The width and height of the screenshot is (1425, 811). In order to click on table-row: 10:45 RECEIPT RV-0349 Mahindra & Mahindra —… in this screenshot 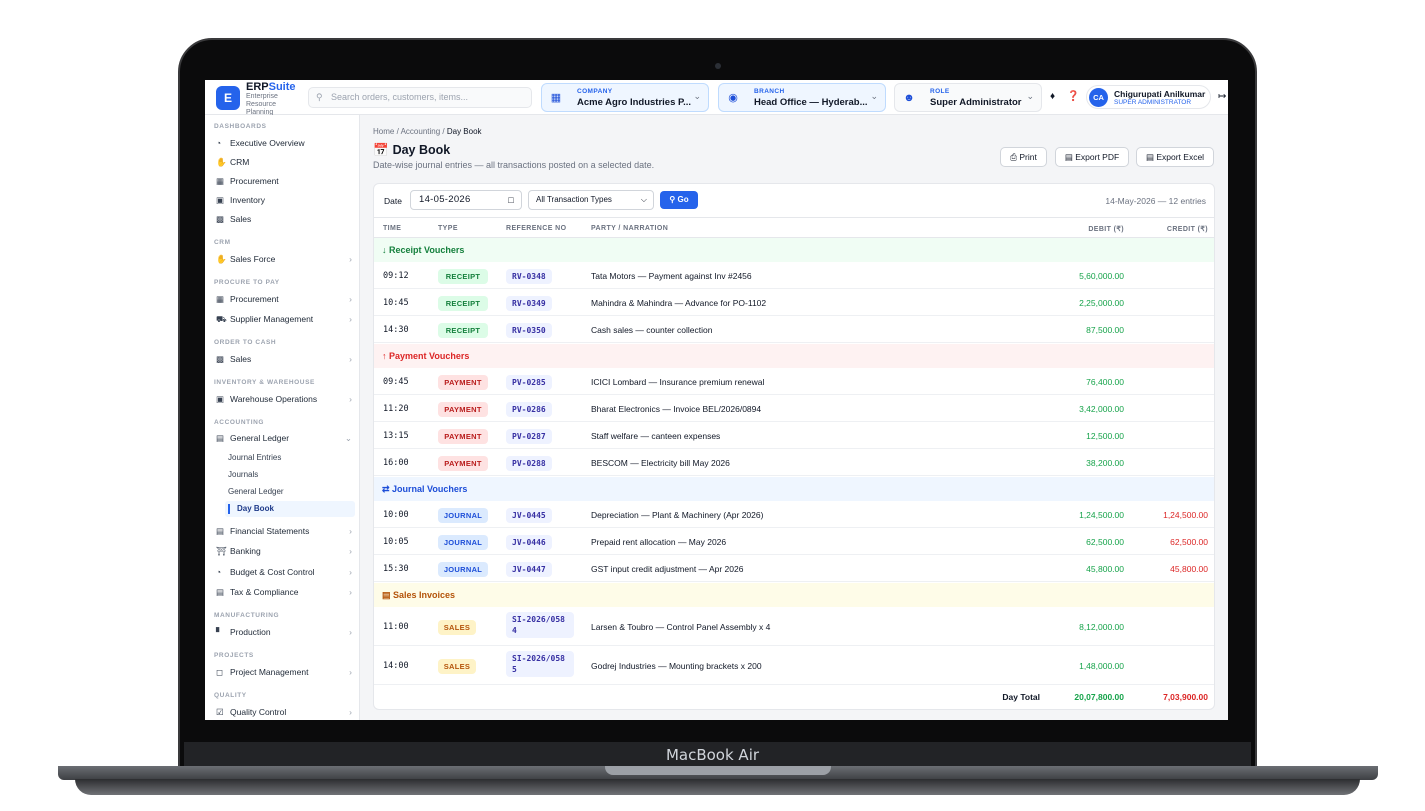, I will do `click(794, 302)`.